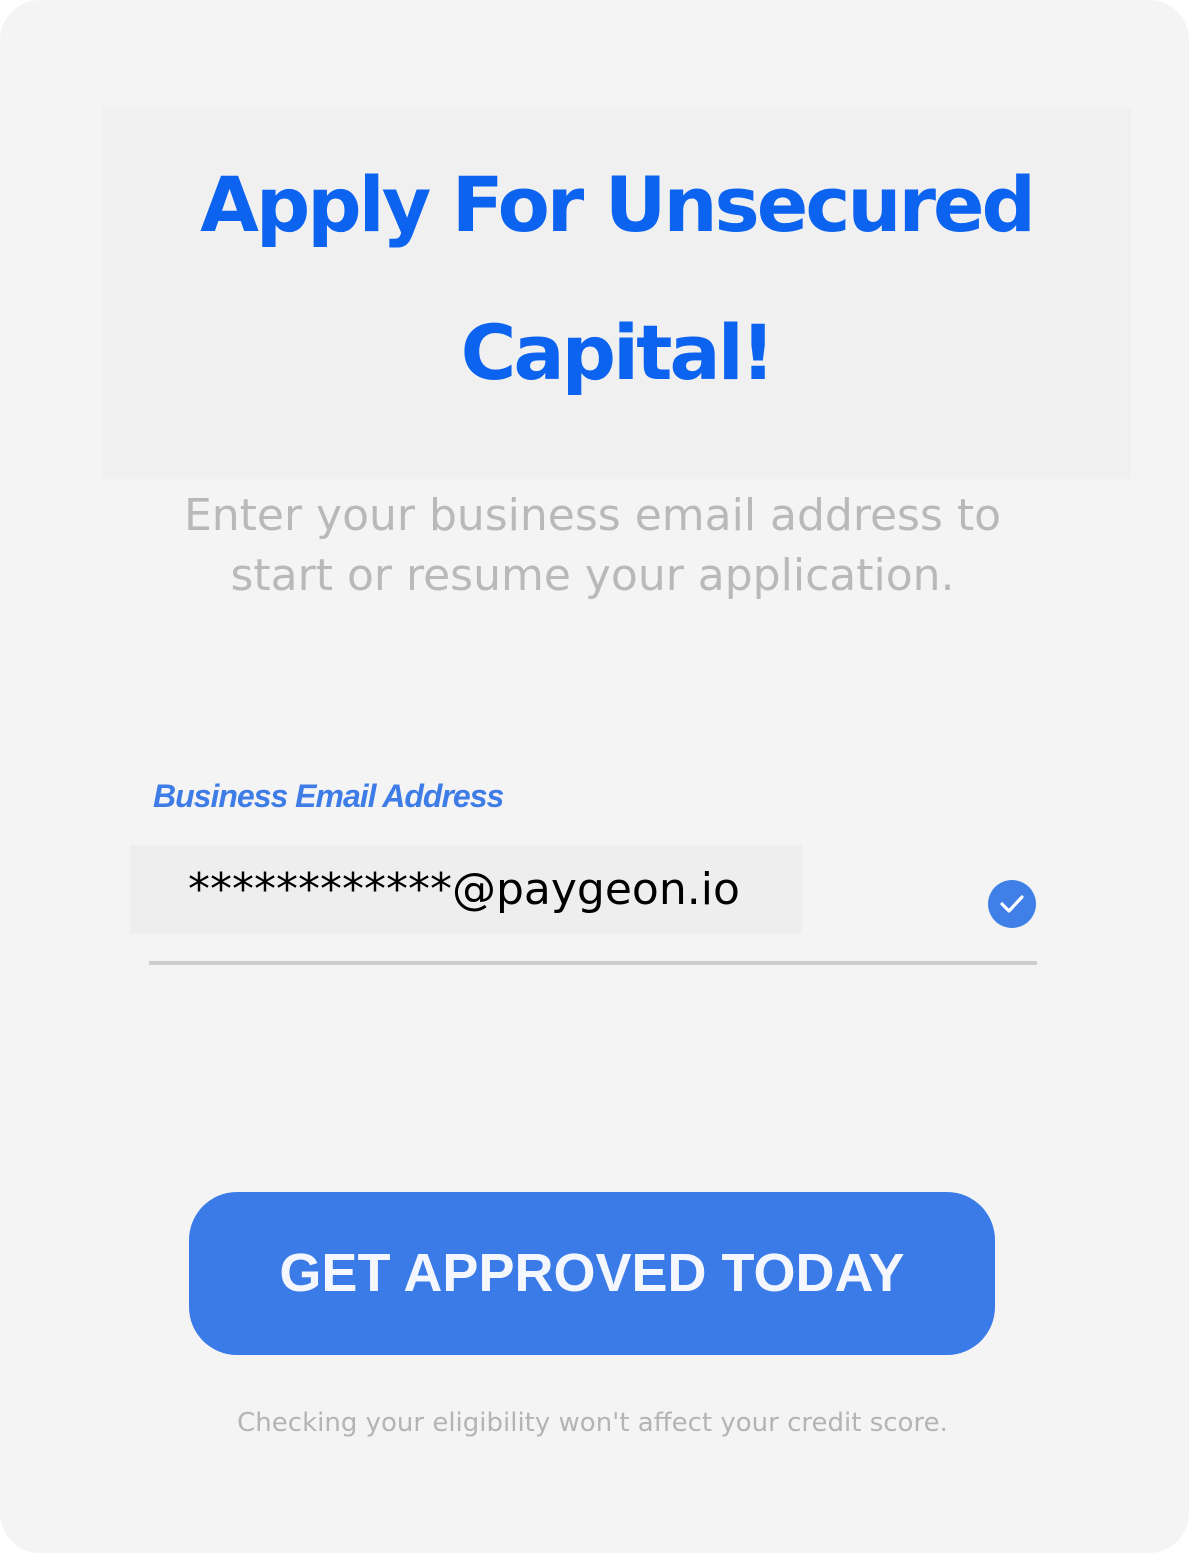 Image resolution: width=1189 pixels, height=1553 pixels. I want to click on email-input: ************@paygeon.io, so click(466, 889).